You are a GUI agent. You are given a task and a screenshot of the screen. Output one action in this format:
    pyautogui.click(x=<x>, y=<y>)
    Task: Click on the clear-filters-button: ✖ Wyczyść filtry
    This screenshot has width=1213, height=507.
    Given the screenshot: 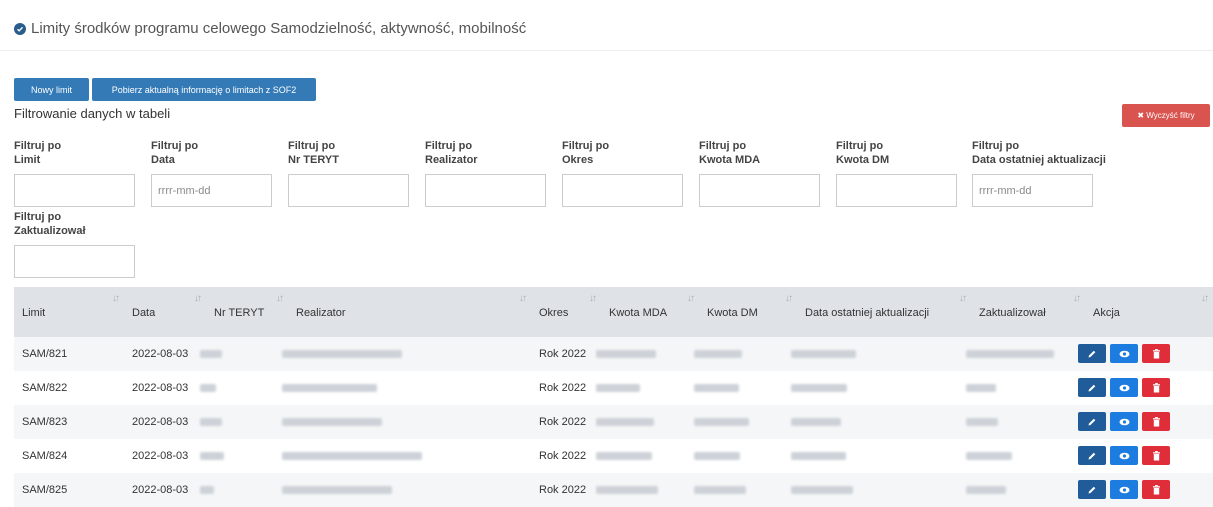 What is the action you would take?
    pyautogui.click(x=1166, y=115)
    